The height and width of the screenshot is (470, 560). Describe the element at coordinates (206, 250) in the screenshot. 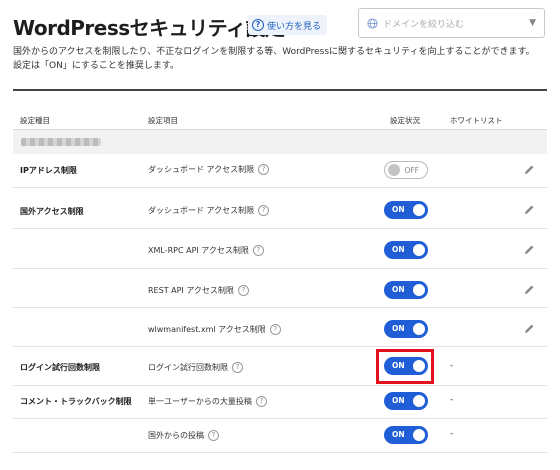

I see `setting-item-label: XML-RPC API アクセス制限?` at that location.